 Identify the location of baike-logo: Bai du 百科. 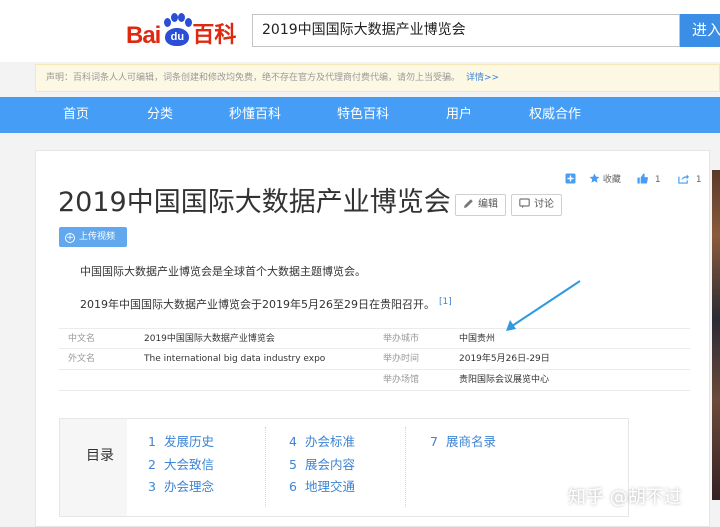
(181, 30).